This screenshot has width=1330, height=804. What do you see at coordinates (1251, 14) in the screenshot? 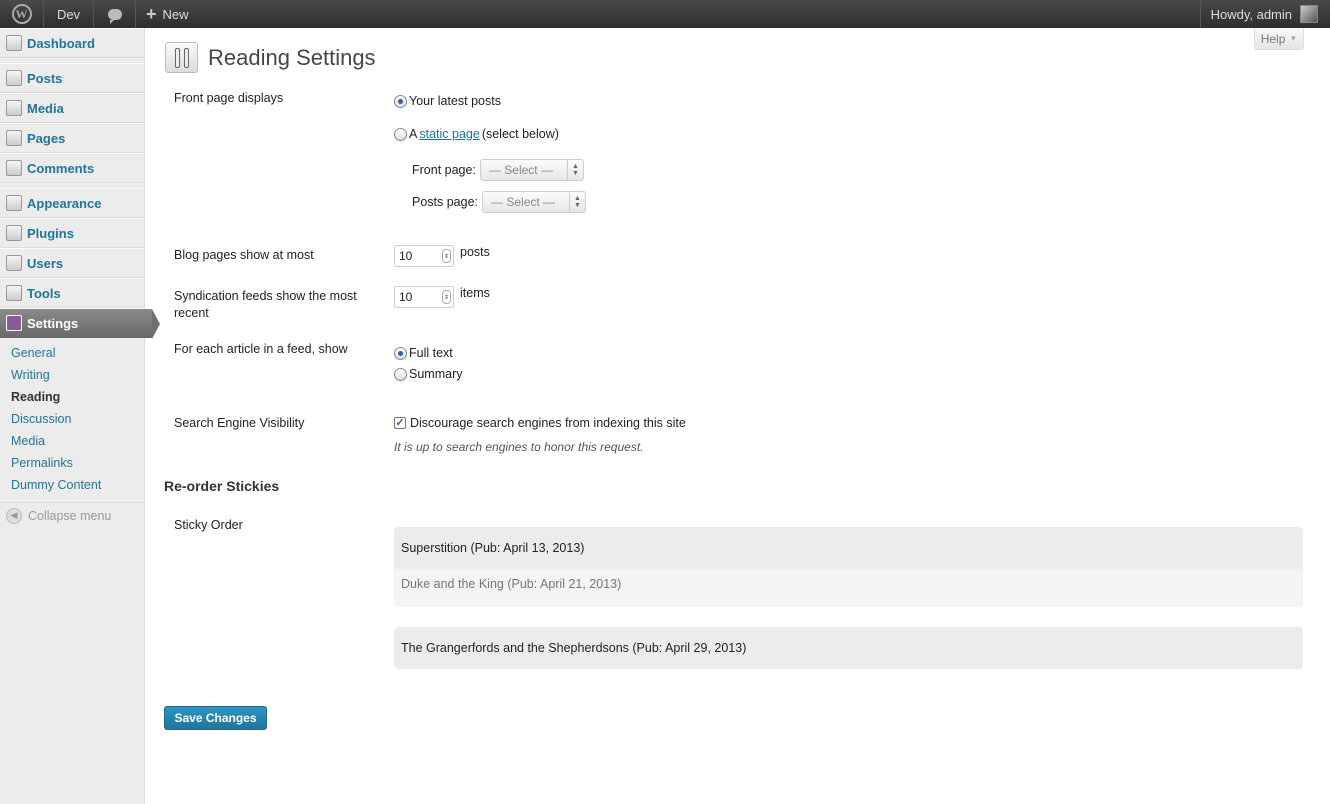
I see `howdy-text: Howdy, admin` at bounding box center [1251, 14].